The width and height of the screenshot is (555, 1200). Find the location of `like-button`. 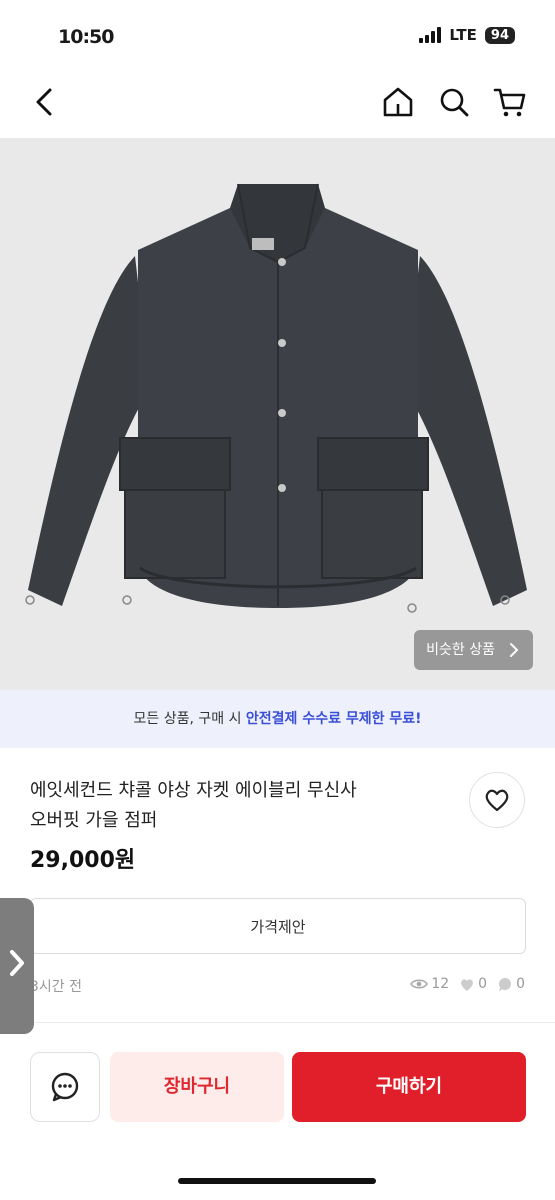

like-button is located at coordinates (497, 800).